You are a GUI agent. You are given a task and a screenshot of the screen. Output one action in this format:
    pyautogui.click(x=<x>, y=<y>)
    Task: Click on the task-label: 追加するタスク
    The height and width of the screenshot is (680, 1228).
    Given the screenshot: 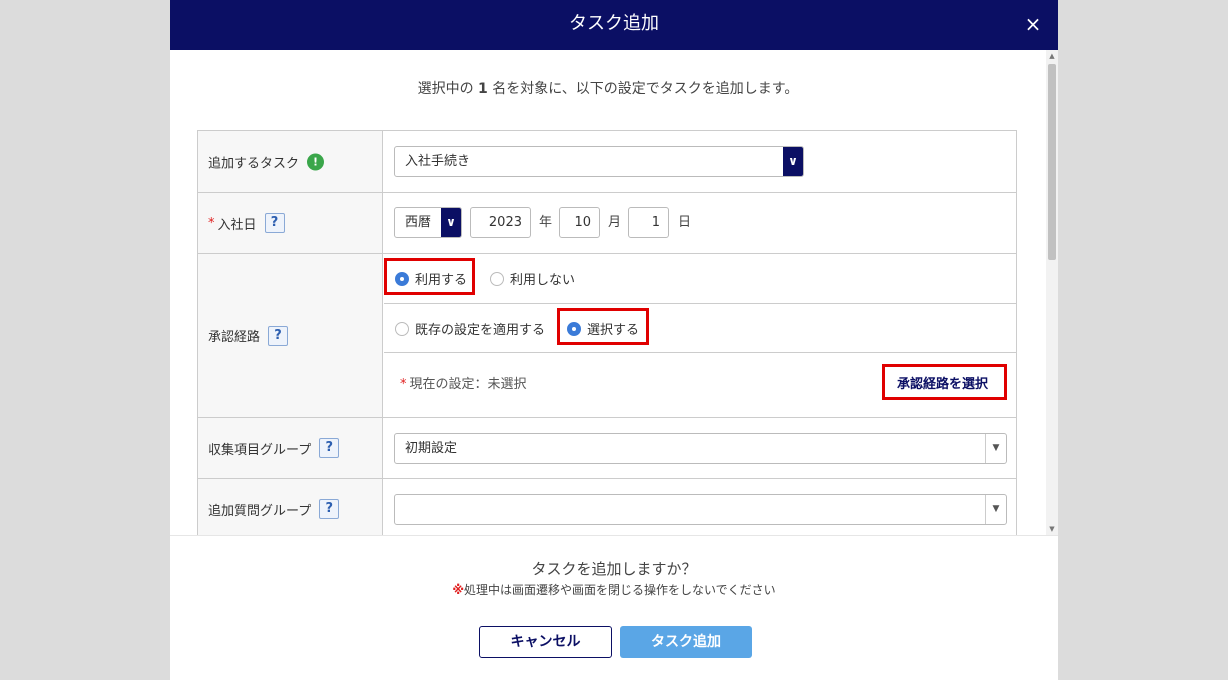 What is the action you would take?
    pyautogui.click(x=254, y=163)
    